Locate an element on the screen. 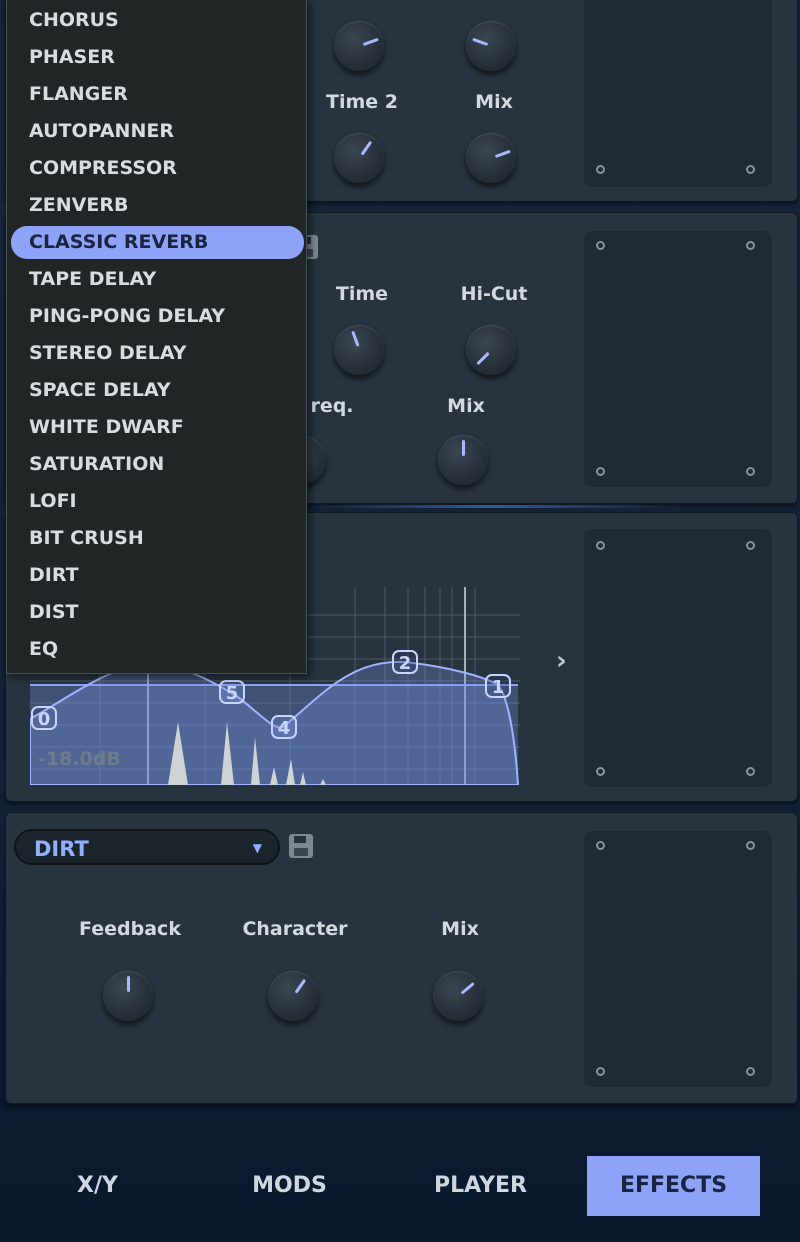 This screenshot has height=1242, width=800. svg-text: 1 is located at coordinates (498, 687).